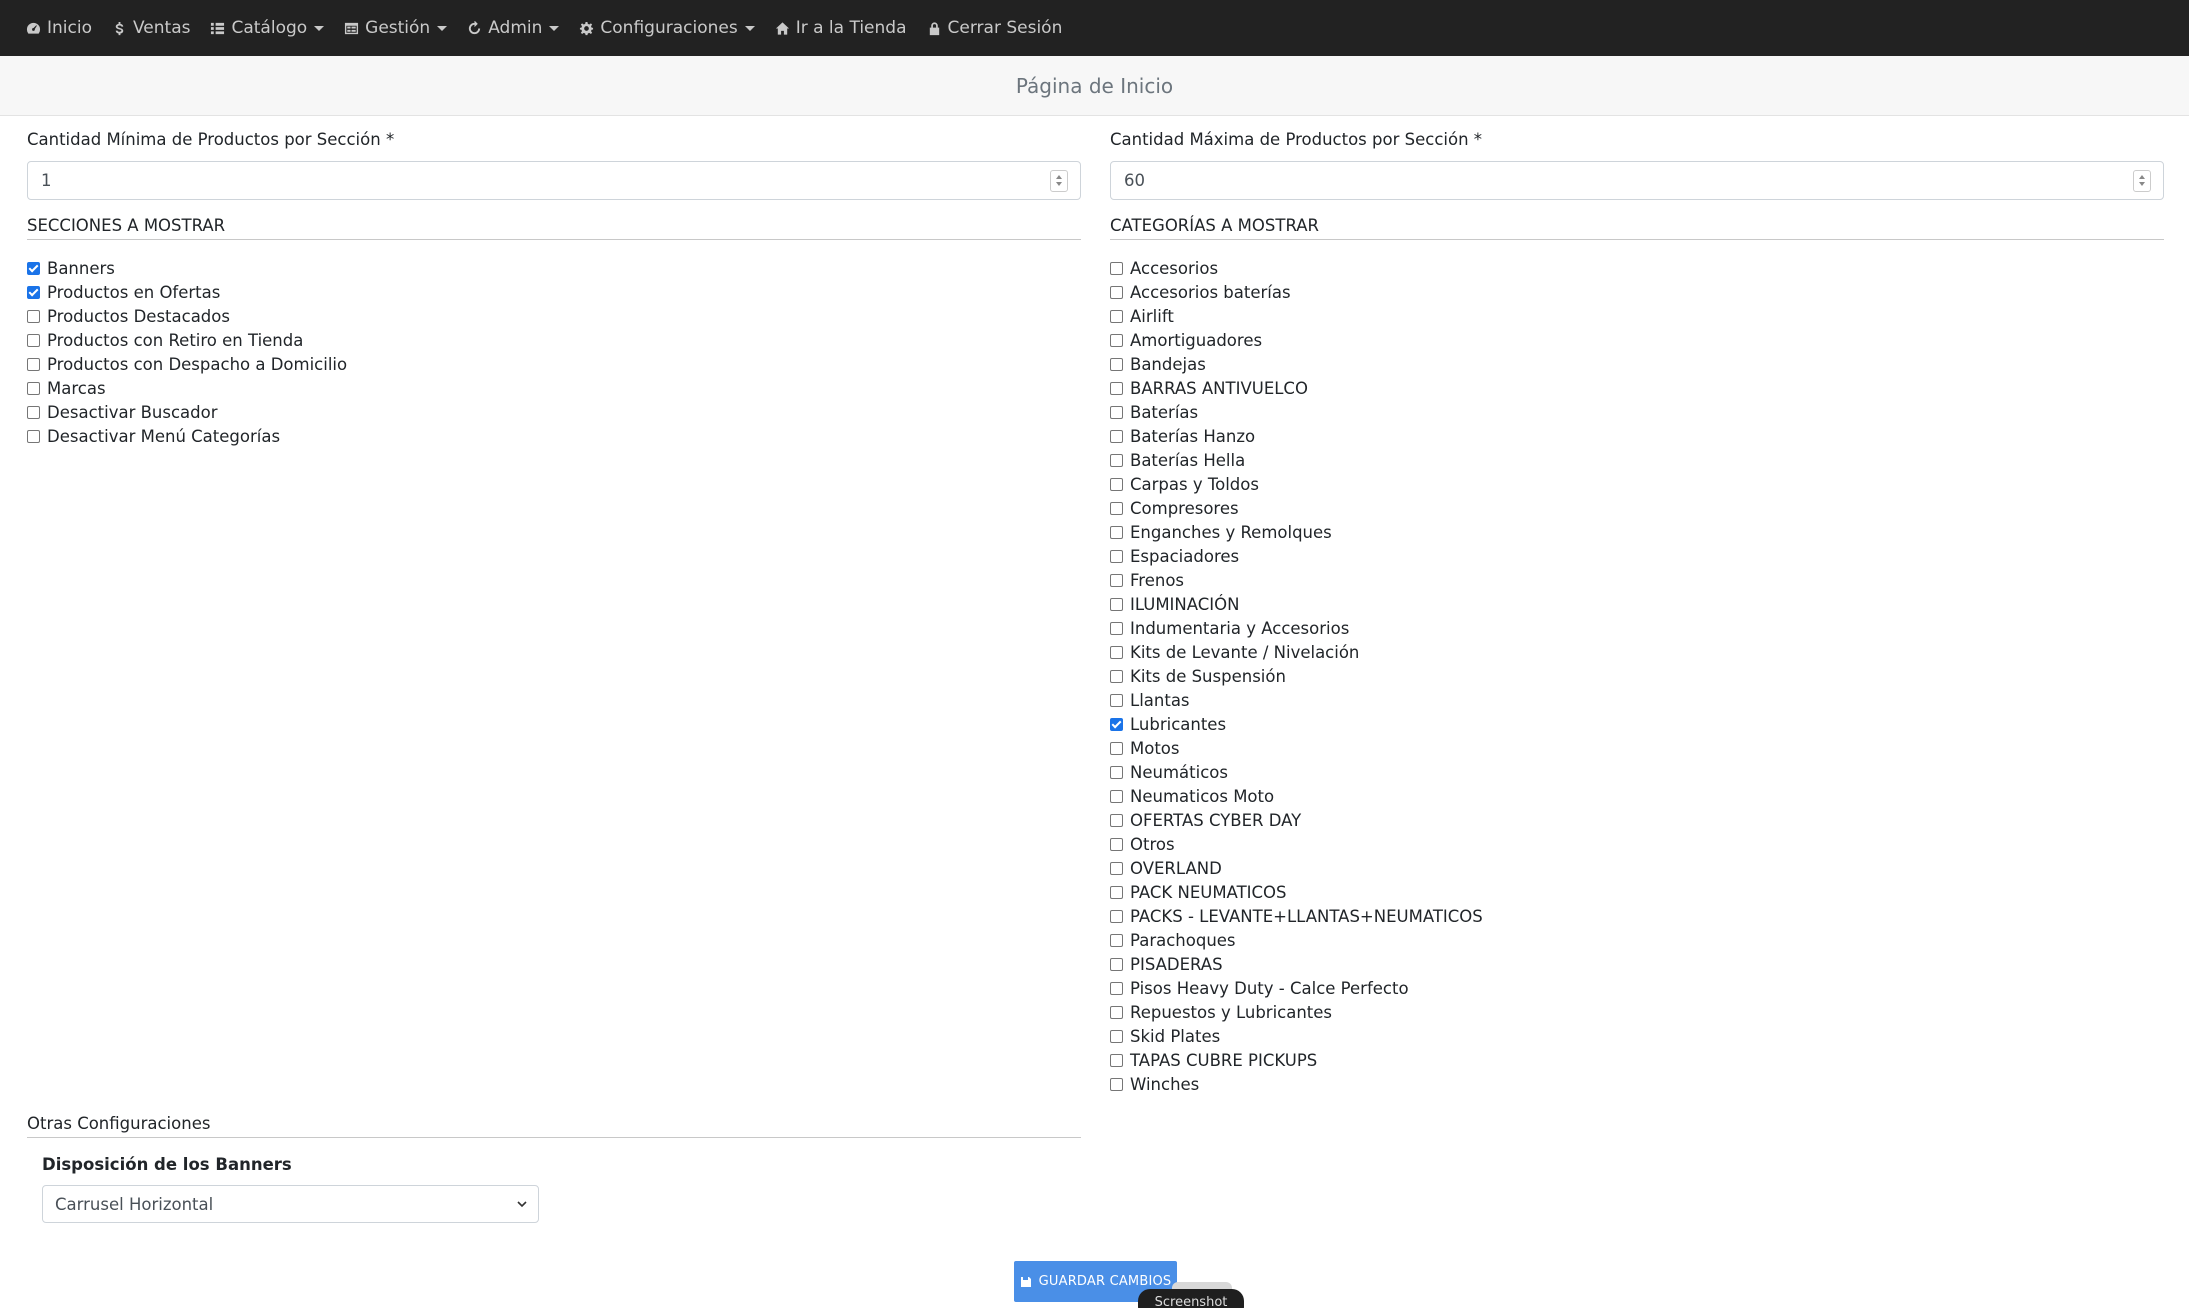 Image resolution: width=2189 pixels, height=1308 pixels. I want to click on nav-item-catalogo: Catálogo, so click(267, 28).